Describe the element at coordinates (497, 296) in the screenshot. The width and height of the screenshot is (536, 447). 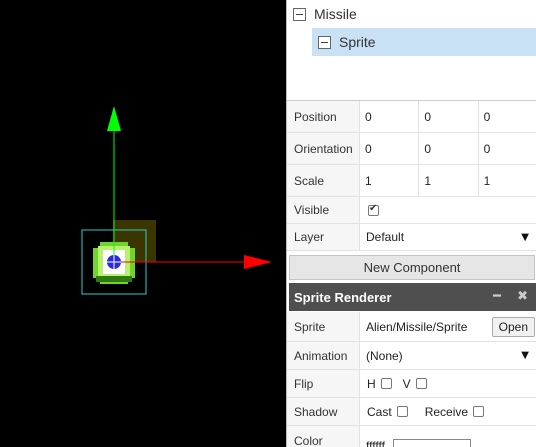
I see `minus-icon: ━` at that location.